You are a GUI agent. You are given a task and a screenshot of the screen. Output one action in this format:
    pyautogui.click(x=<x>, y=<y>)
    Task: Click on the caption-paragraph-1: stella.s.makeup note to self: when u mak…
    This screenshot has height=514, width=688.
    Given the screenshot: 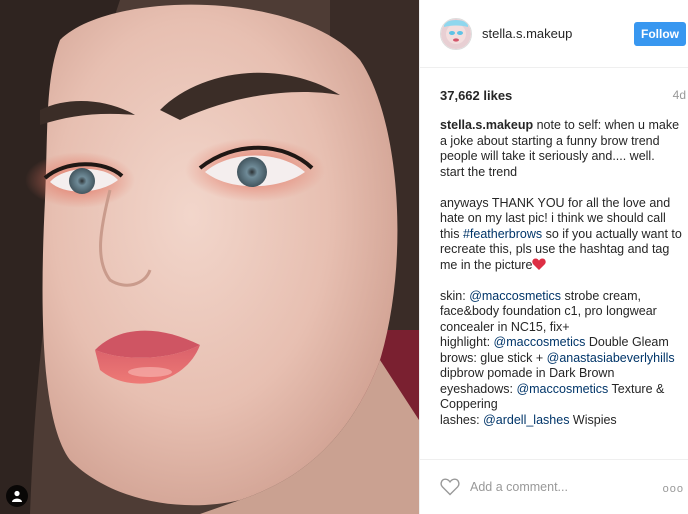 What is the action you would take?
    pyautogui.click(x=561, y=149)
    